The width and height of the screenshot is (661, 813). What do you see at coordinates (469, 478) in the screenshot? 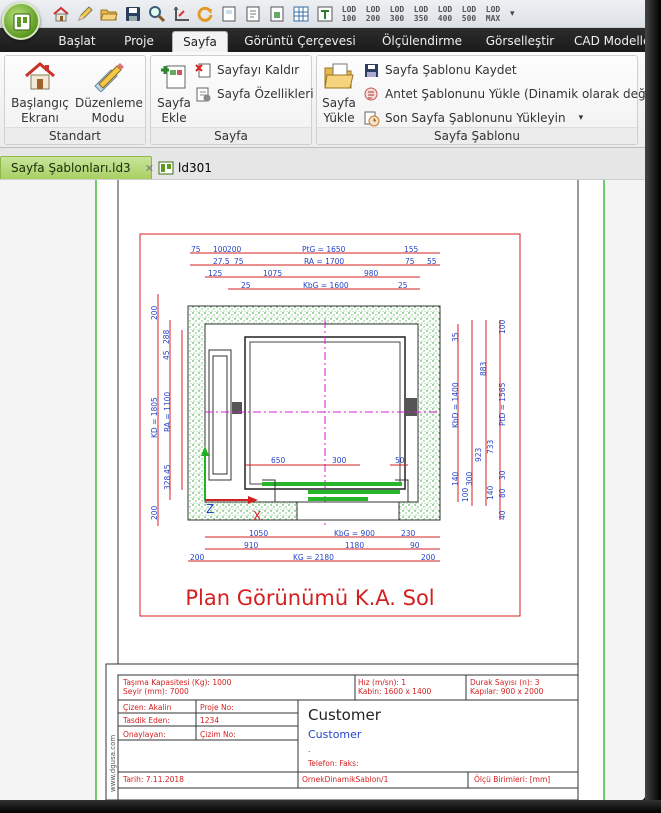
I see `dim-label: 300` at bounding box center [469, 478].